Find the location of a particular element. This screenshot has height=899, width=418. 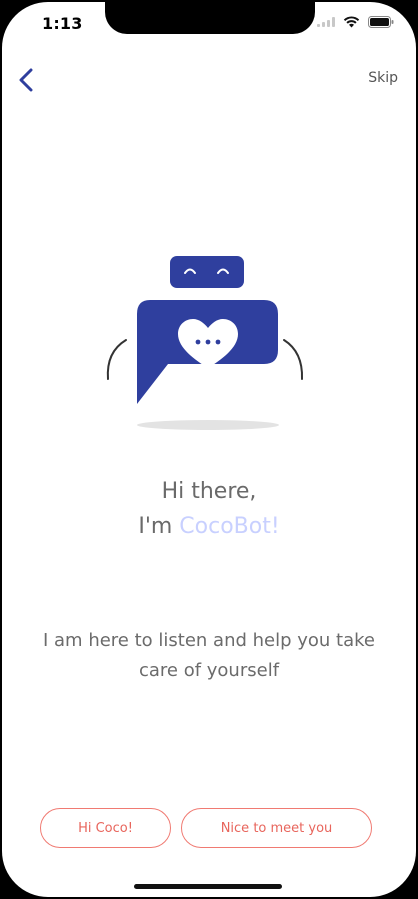

device-notch is located at coordinates (210, 18).